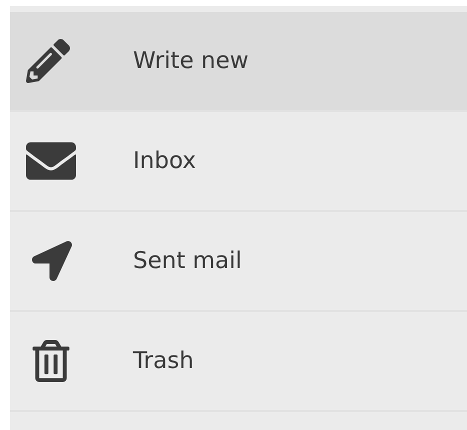 The height and width of the screenshot is (430, 467). I want to click on menu-item-label: Sent mail, so click(187, 261).